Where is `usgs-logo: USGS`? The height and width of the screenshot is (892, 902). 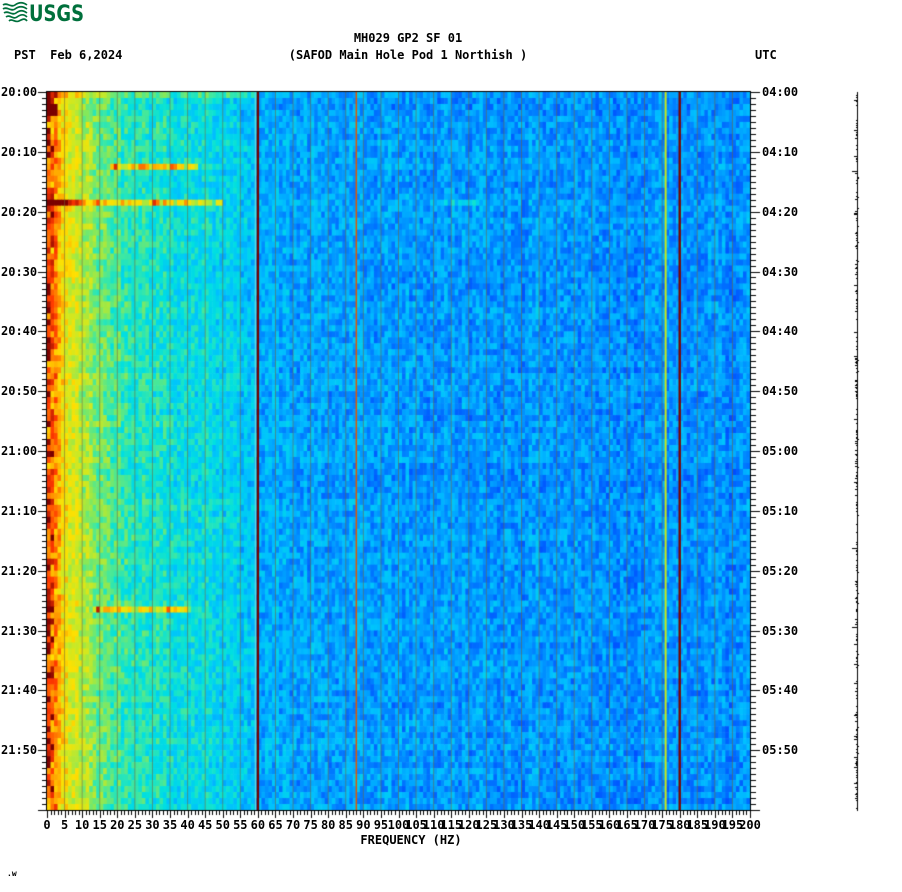 usgs-logo: USGS is located at coordinates (44, 14).